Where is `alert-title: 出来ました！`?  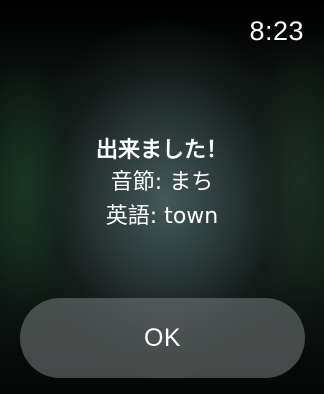
alert-title: 出来ました！ is located at coordinates (161, 150).